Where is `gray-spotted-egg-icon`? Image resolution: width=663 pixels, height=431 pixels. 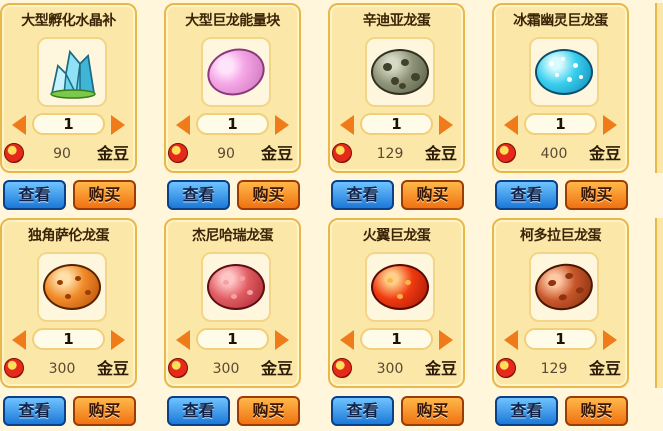 gray-spotted-egg-icon is located at coordinates (400, 72).